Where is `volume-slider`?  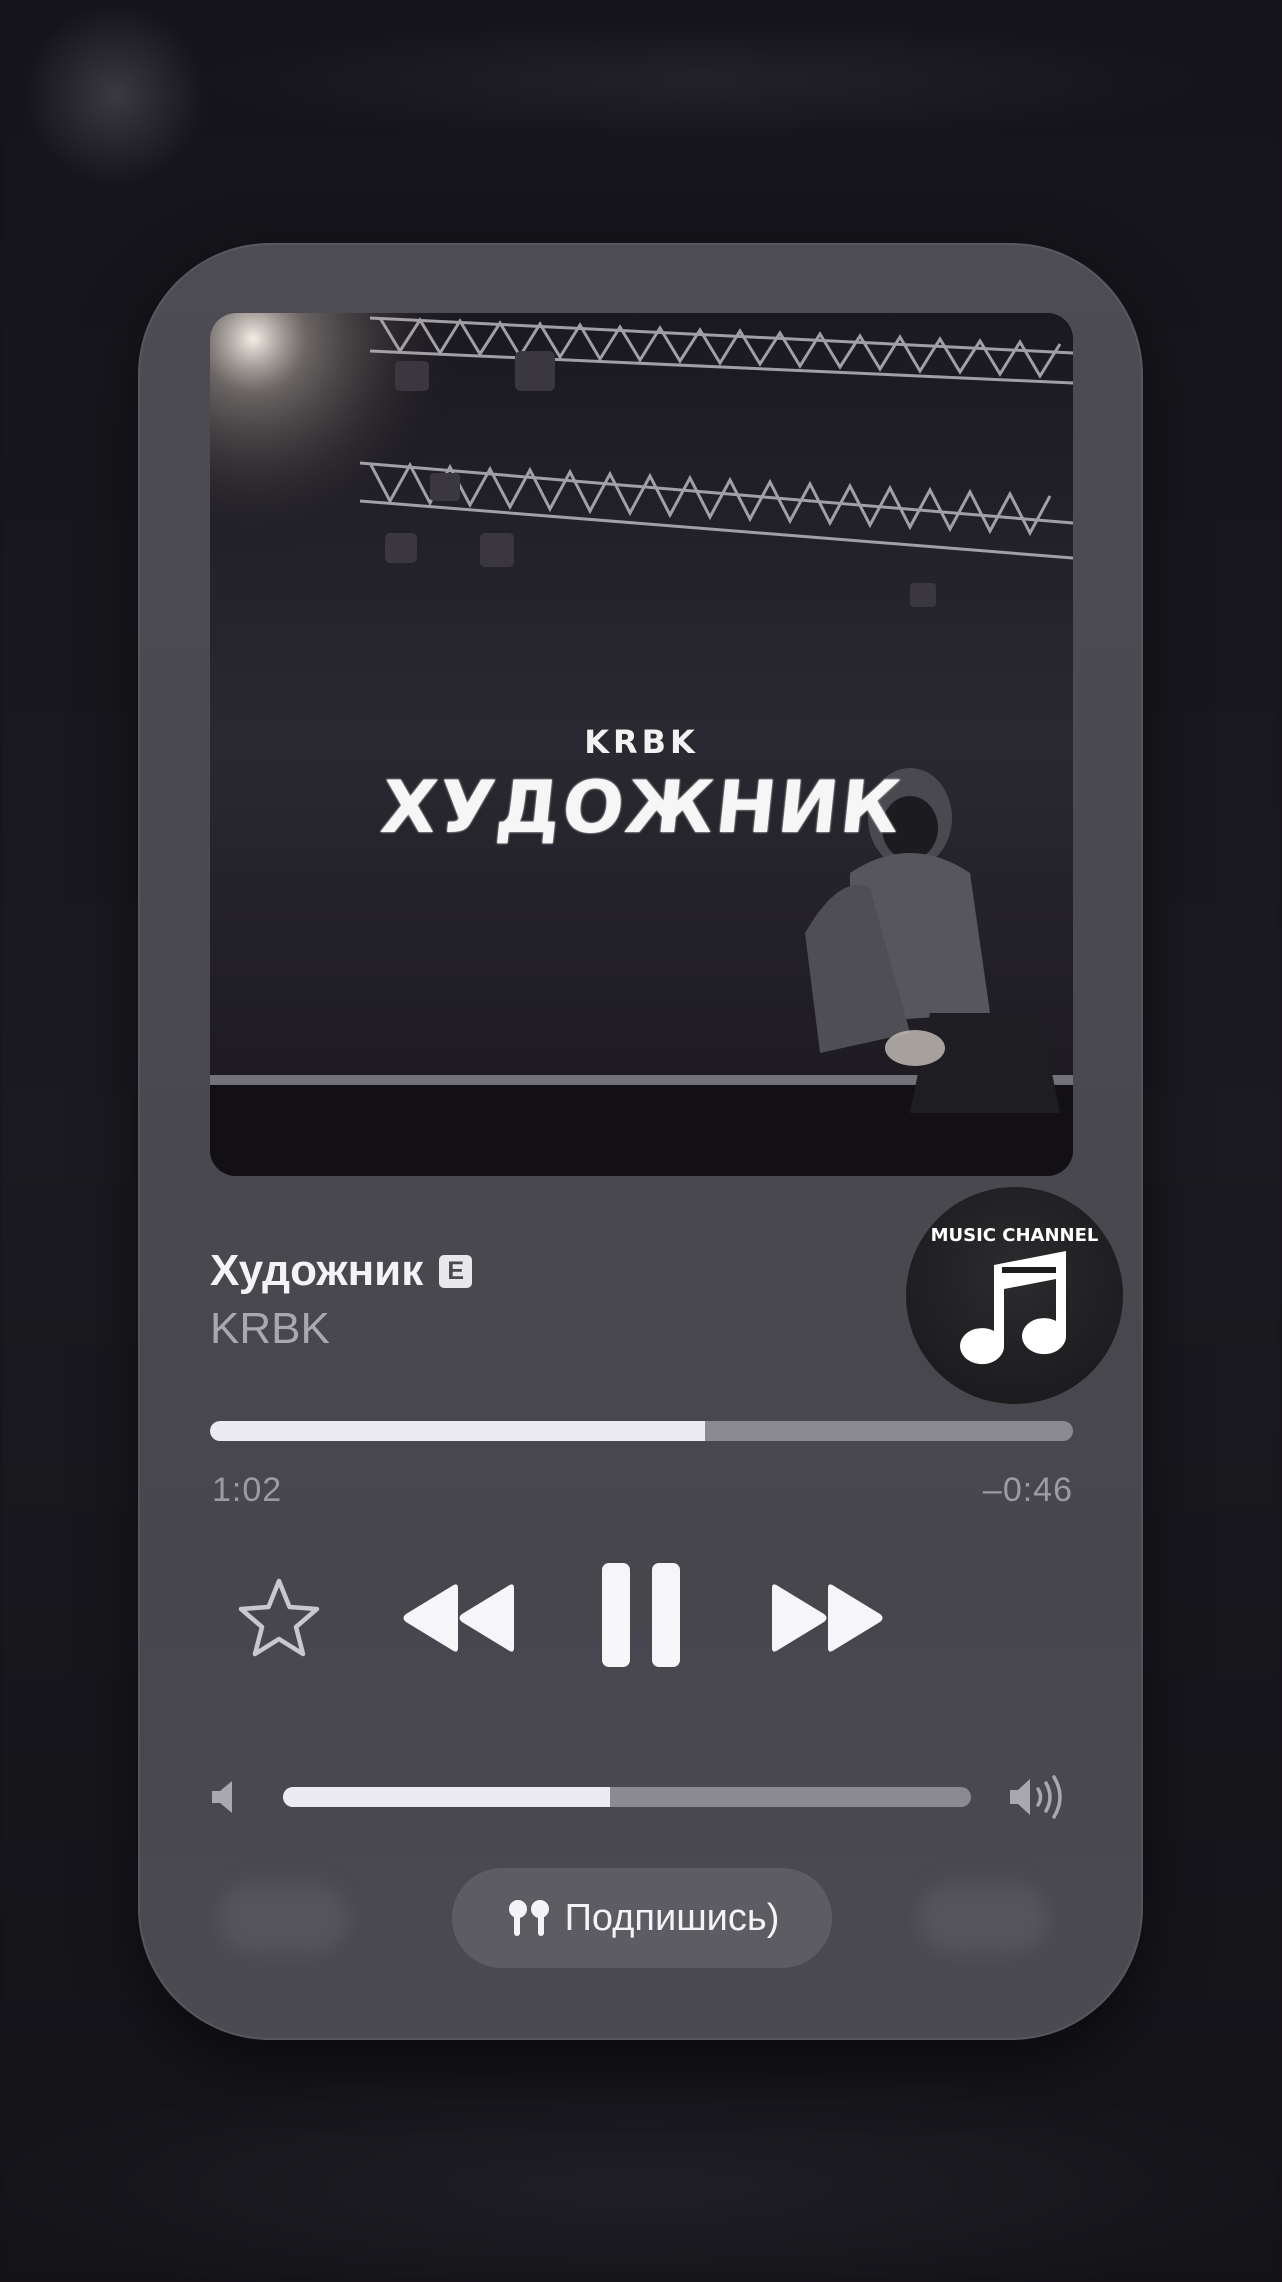
volume-slider is located at coordinates (627, 1797).